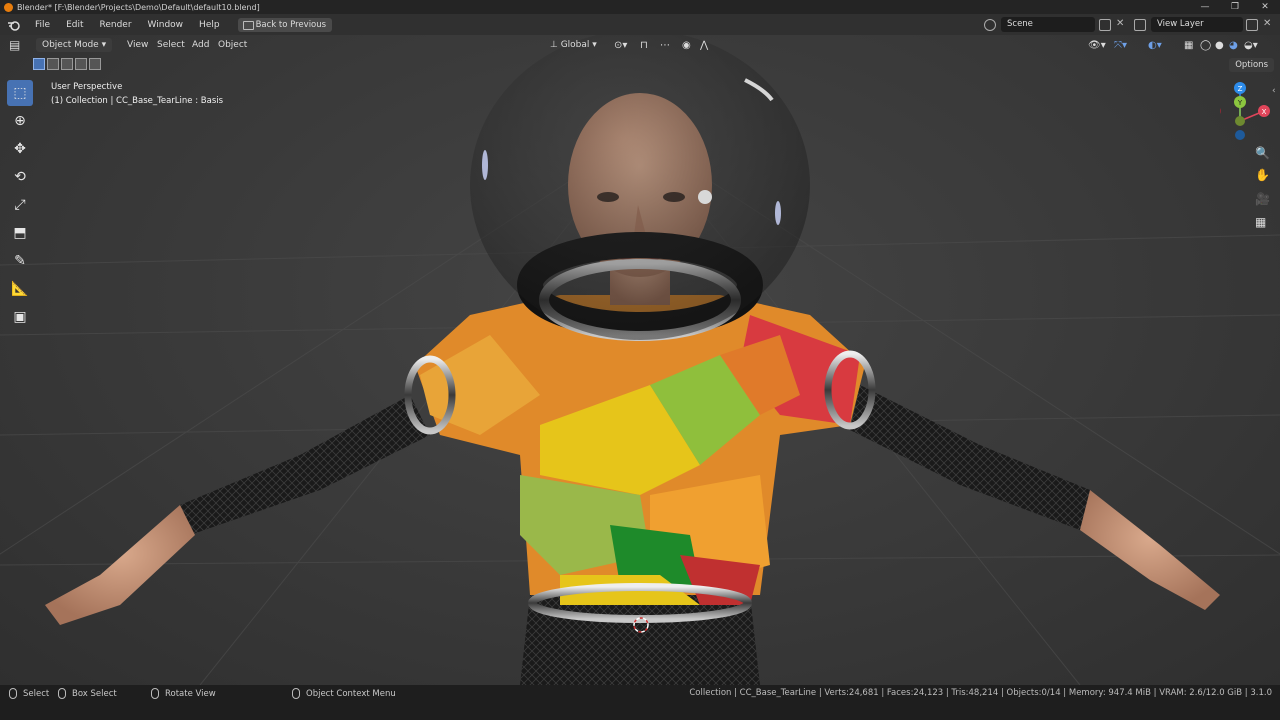 Image resolution: width=1280 pixels, height=720 pixels. What do you see at coordinates (1251, 45) in the screenshot?
I see `rendered-shading-icon: ◒▾` at bounding box center [1251, 45].